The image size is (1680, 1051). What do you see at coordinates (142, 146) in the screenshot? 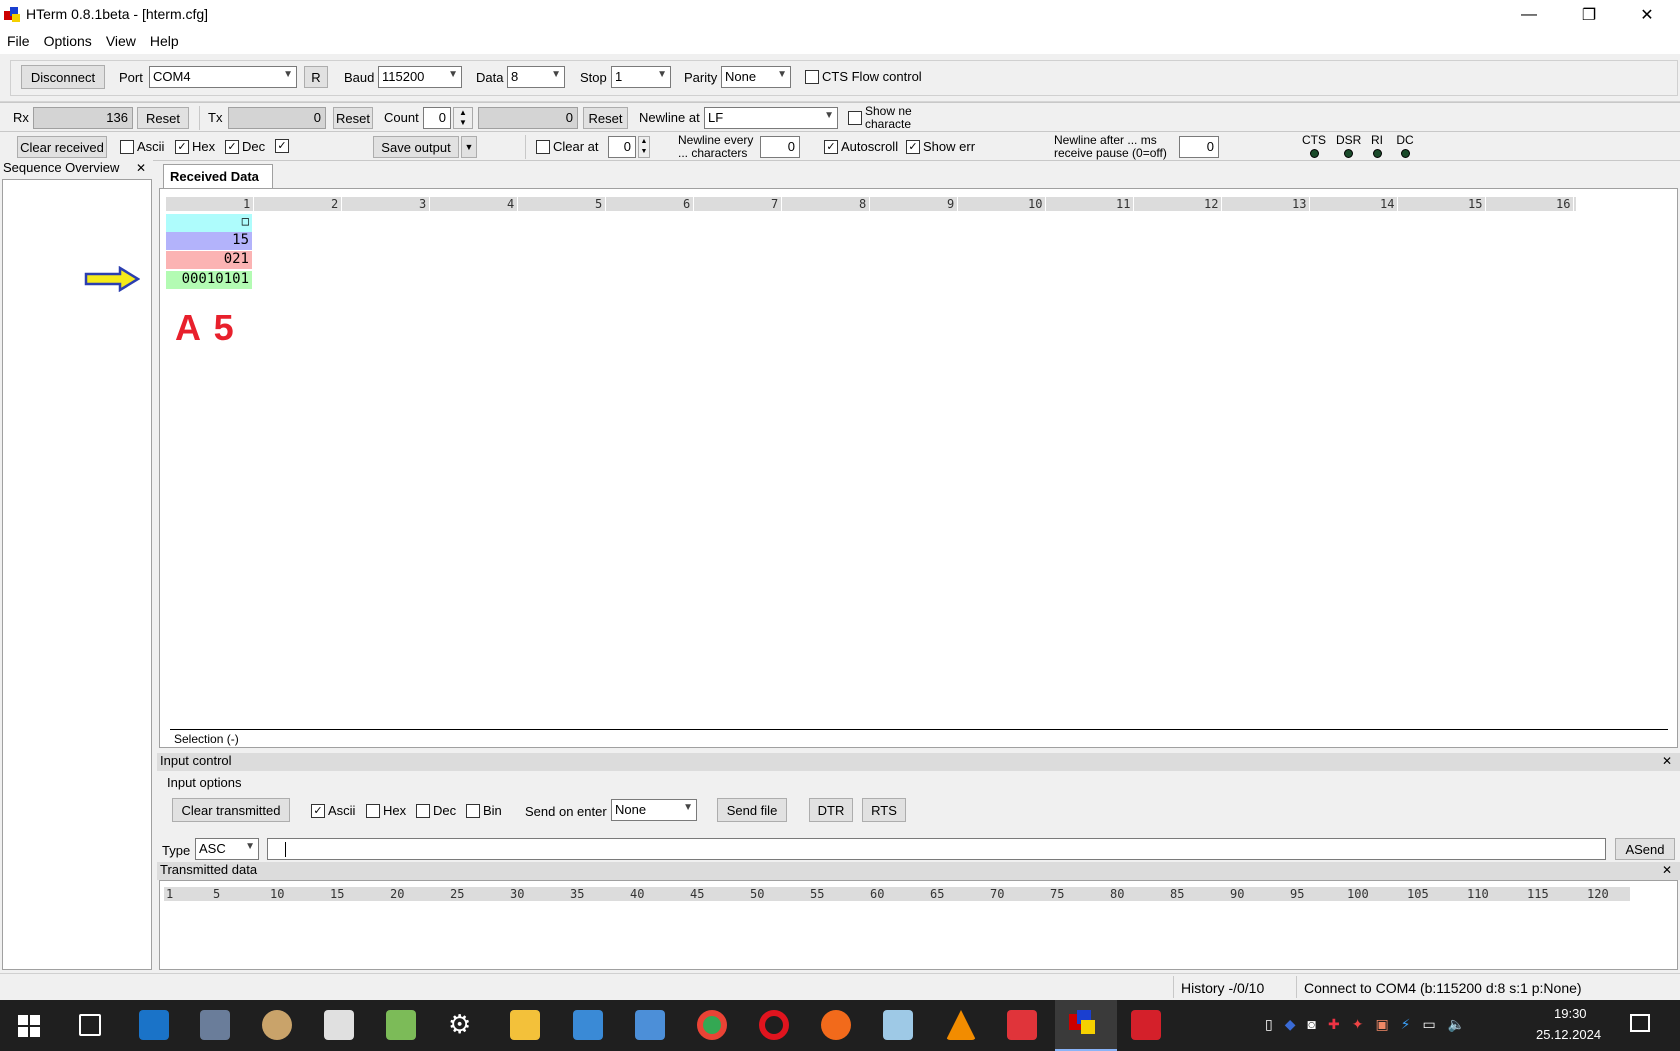
I see `ascii-checkbox: Ascii` at bounding box center [142, 146].